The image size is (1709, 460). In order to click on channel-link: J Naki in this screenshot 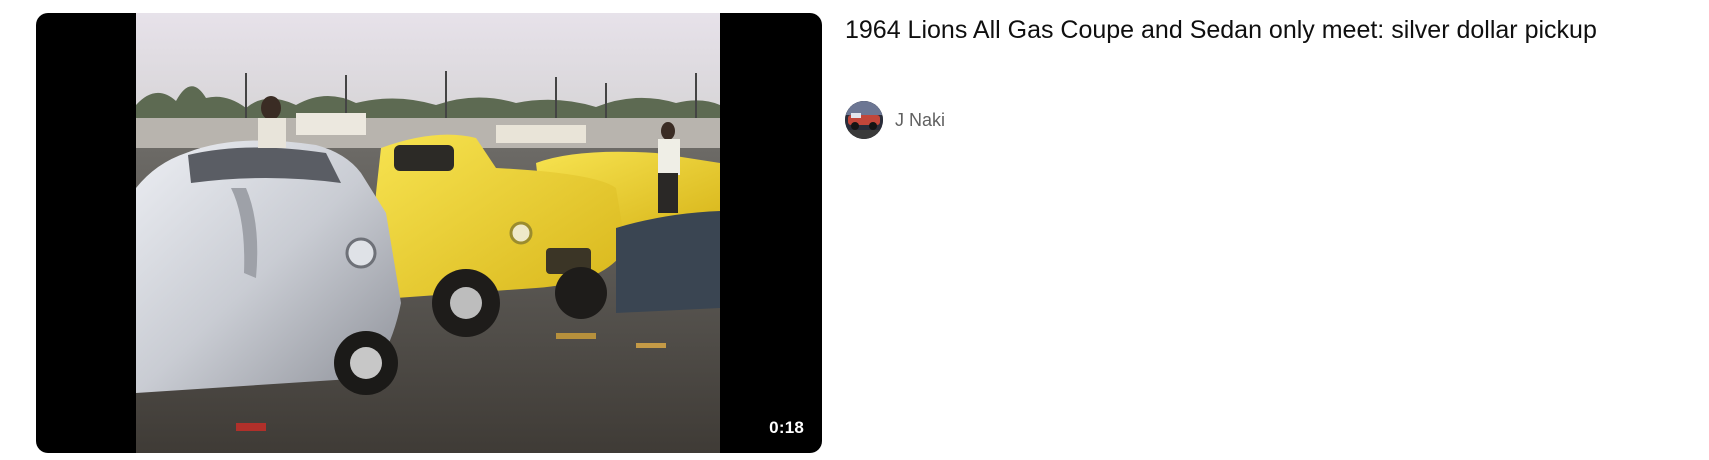, I will do `click(895, 120)`.